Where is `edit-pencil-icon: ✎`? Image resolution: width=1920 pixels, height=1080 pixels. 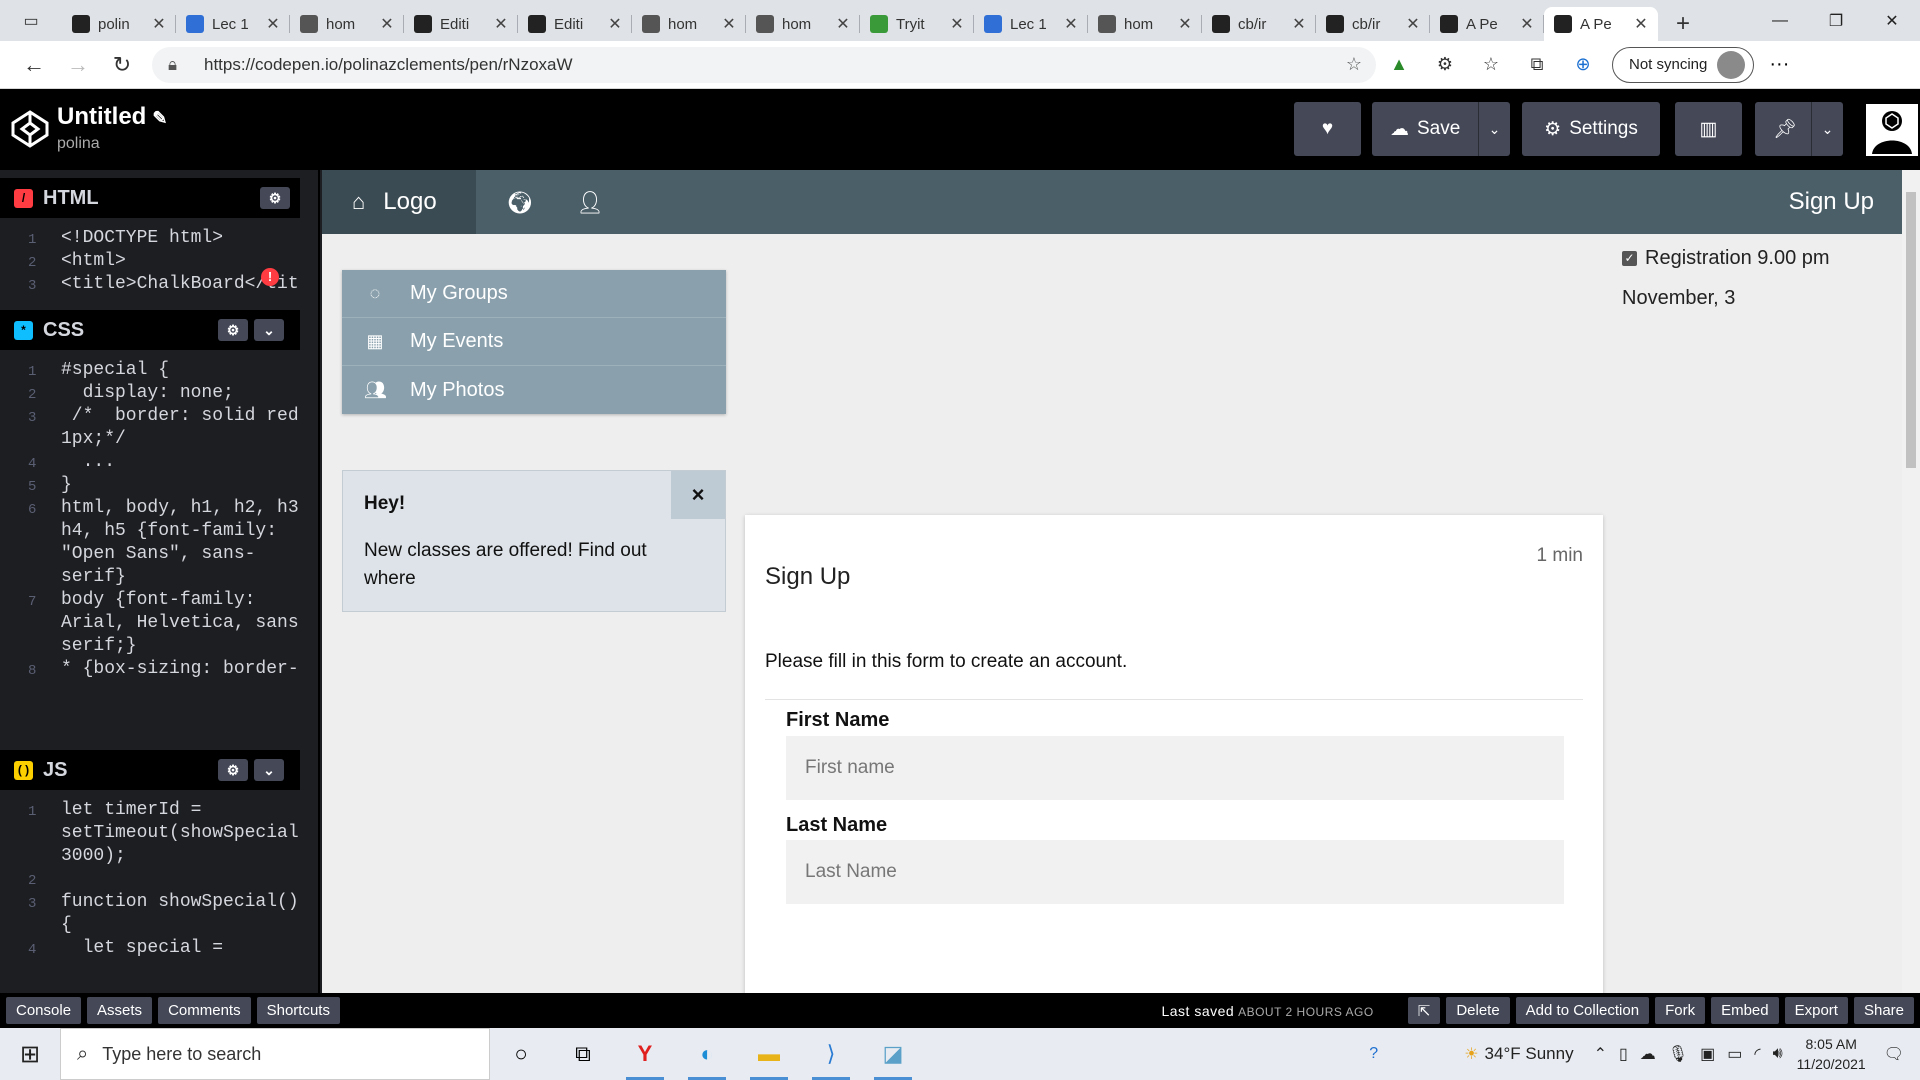 edit-pencil-icon: ✎ is located at coordinates (159, 118).